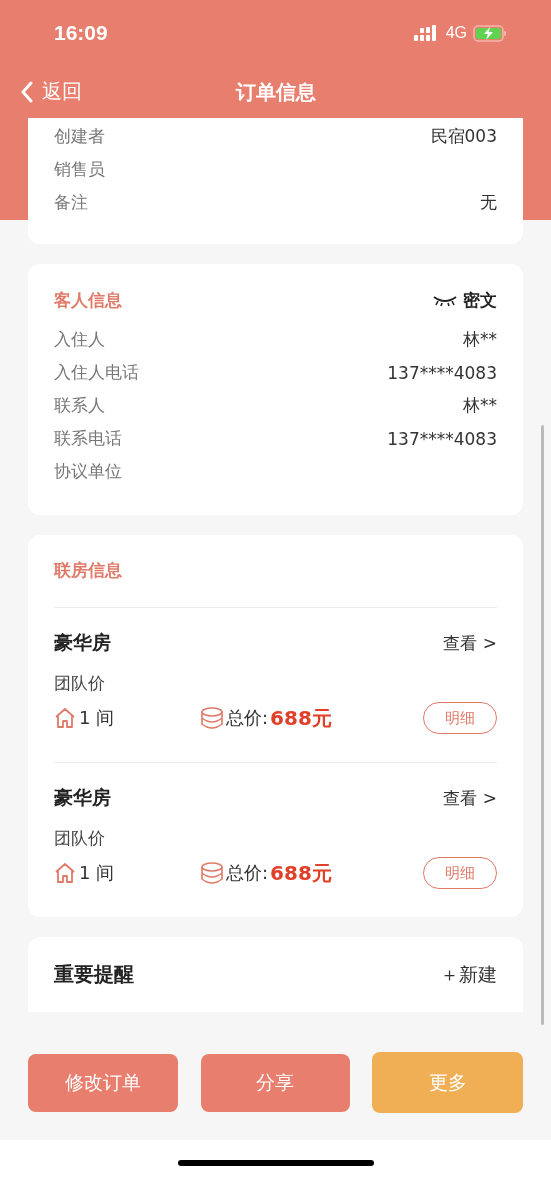  What do you see at coordinates (275, 92) in the screenshot?
I see `page-title: 订单信息` at bounding box center [275, 92].